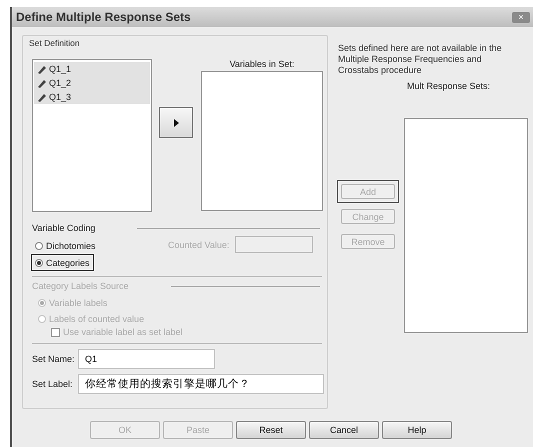 This screenshot has width=533, height=447. Describe the element at coordinates (64, 228) in the screenshot. I see `section-heading: Variable Coding` at that location.